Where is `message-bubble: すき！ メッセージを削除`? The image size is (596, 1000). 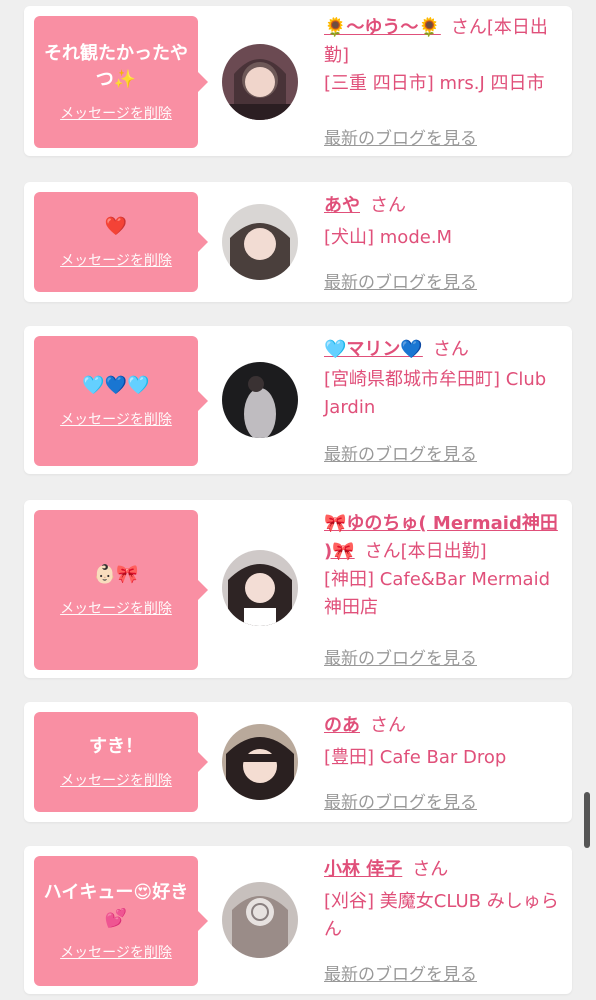 message-bubble: すき！ メッセージを削除 is located at coordinates (121, 762).